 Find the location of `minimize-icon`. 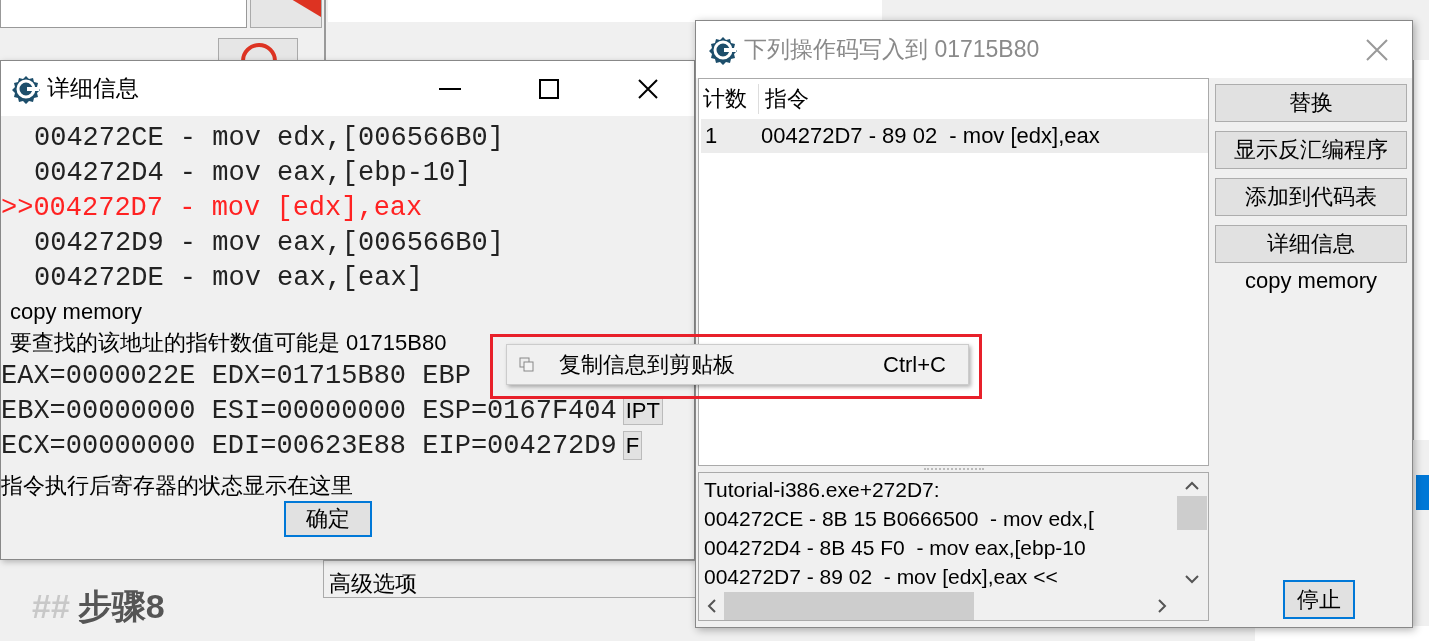

minimize-icon is located at coordinates (449, 88).